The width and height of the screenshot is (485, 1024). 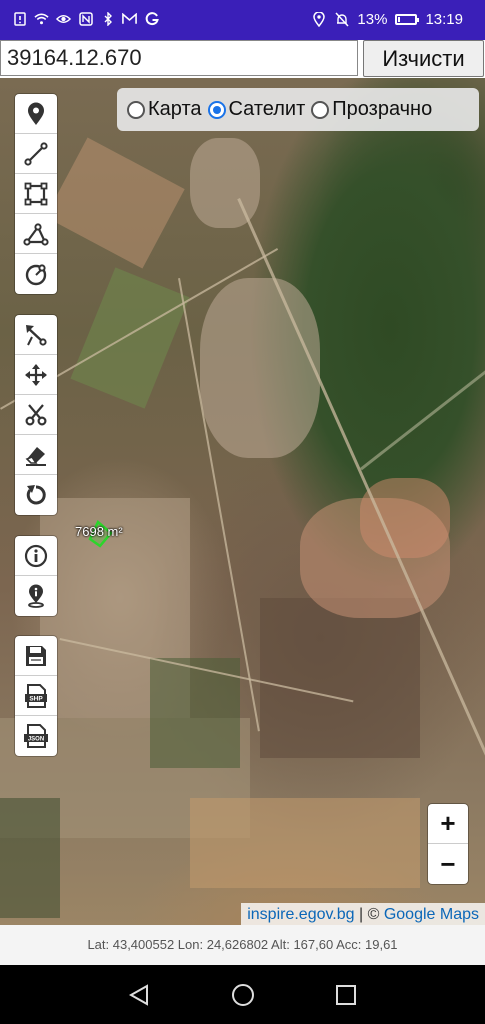 What do you see at coordinates (399, 19) in the screenshot?
I see `battery-level` at bounding box center [399, 19].